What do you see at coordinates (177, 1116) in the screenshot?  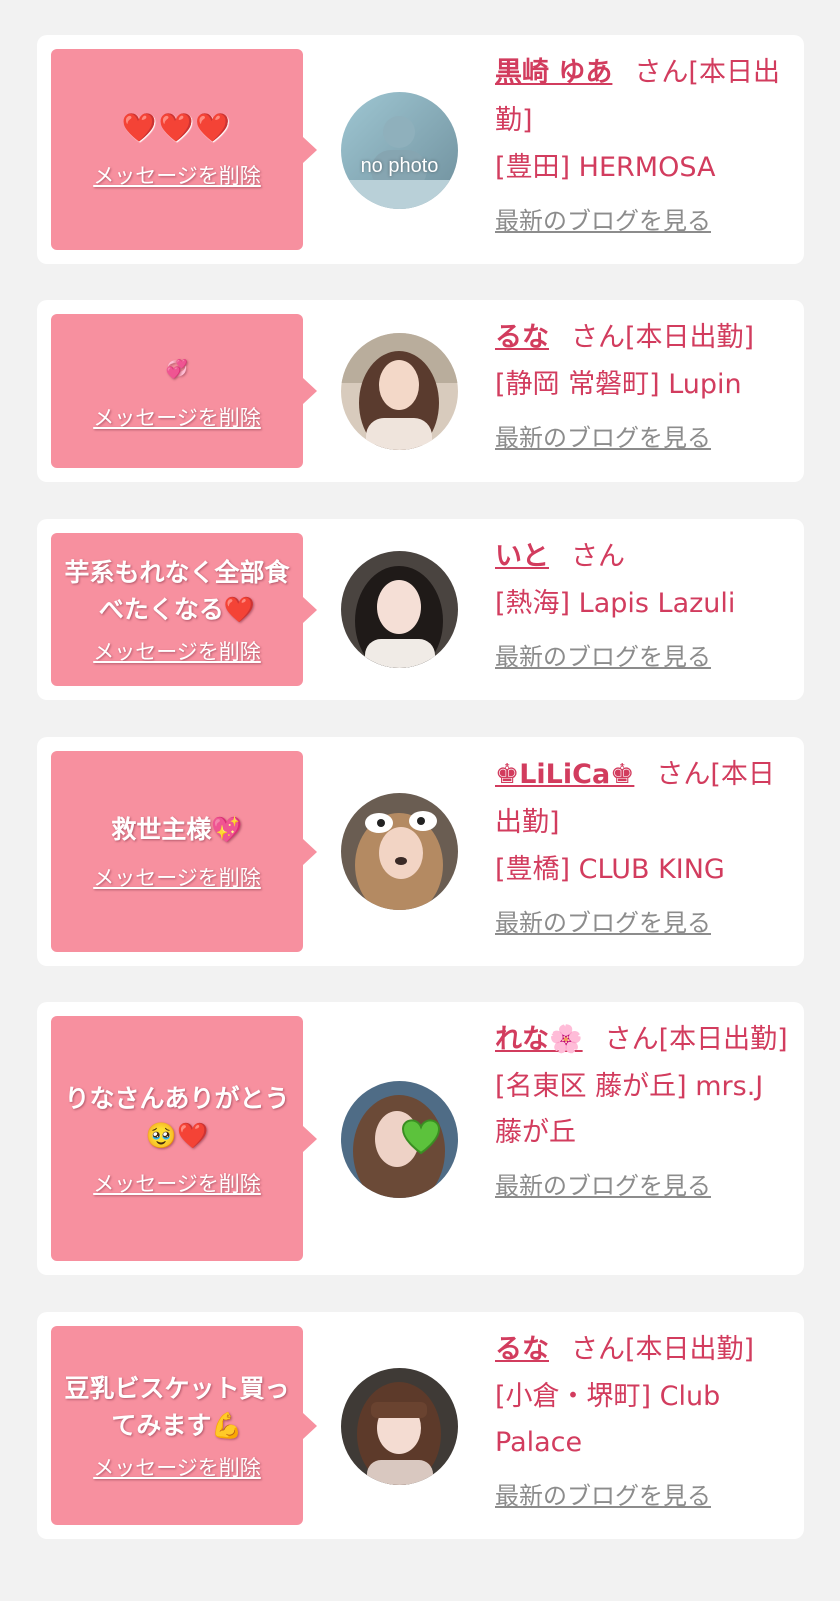 I see `message-text: りなさんありがとう🥹❤️` at bounding box center [177, 1116].